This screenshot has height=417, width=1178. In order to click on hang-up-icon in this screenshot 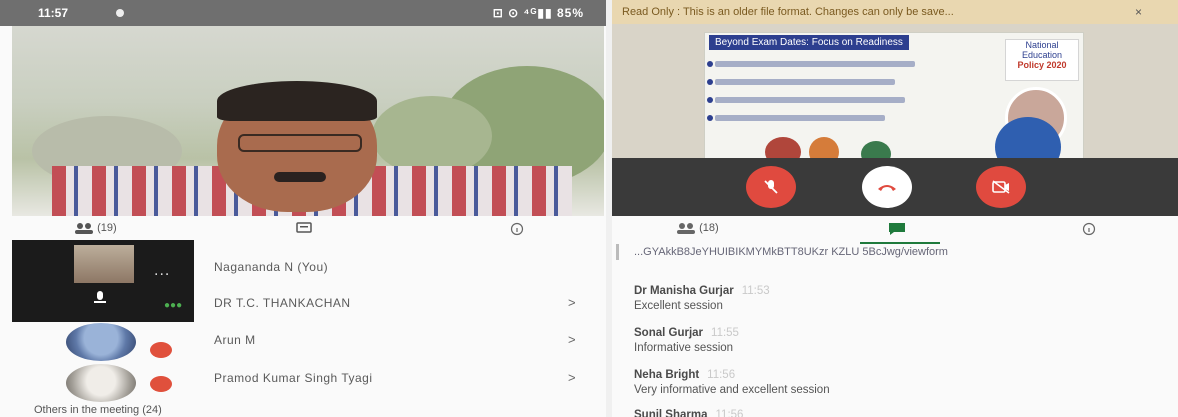, I will do `click(887, 187)`.